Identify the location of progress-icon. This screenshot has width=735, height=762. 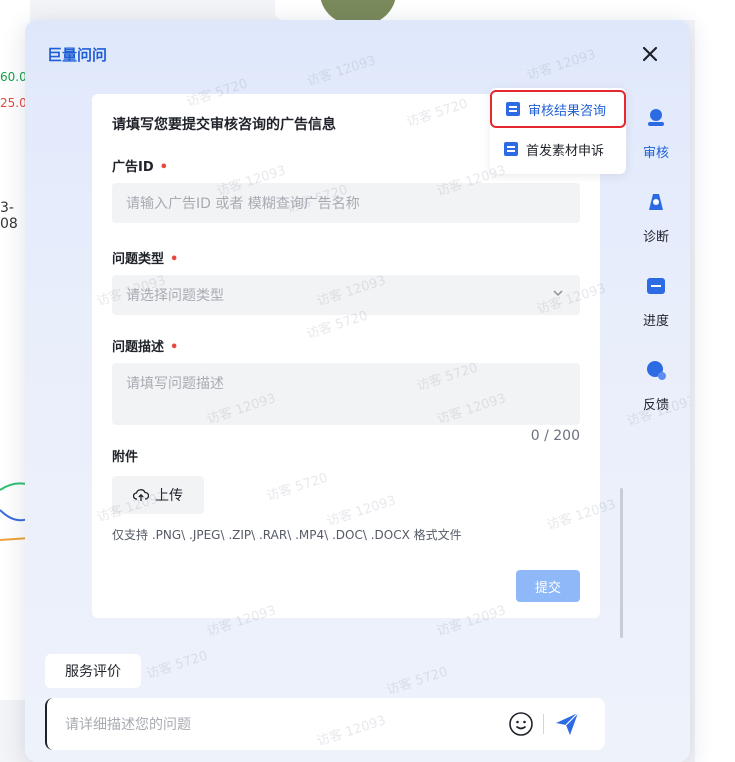
(656, 286).